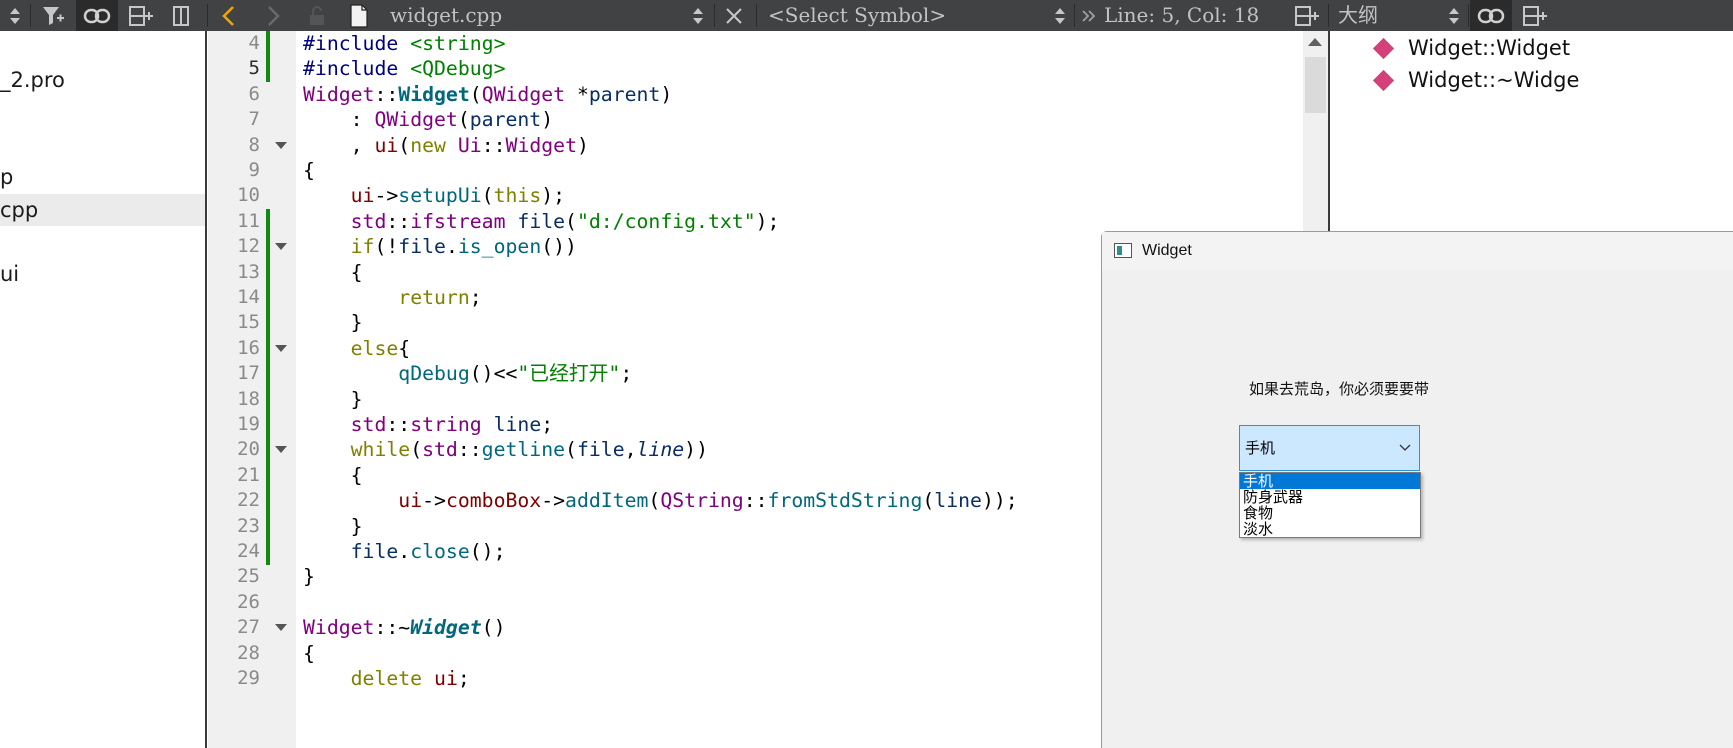  Describe the element at coordinates (458, 196) in the screenshot. I see `code-text: ui->setupUi(this);` at that location.